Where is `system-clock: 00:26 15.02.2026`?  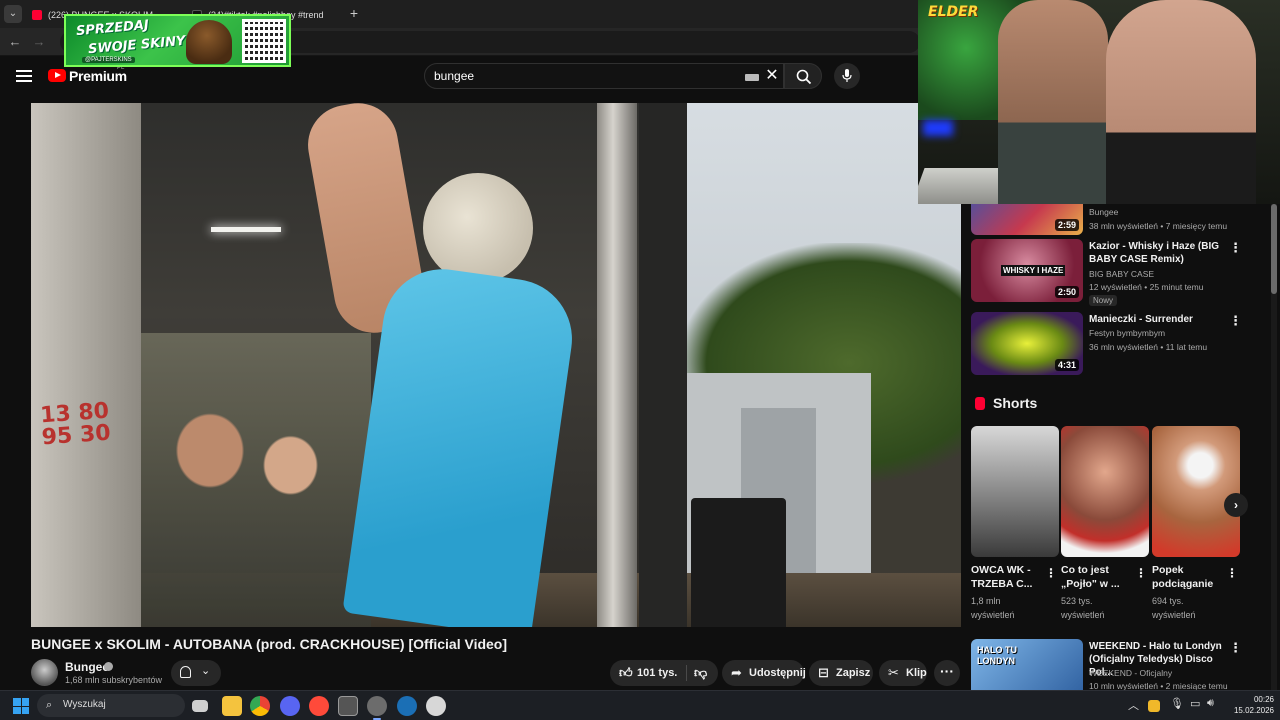
system-clock: 00:26 15.02.2026 is located at coordinates (1250, 705).